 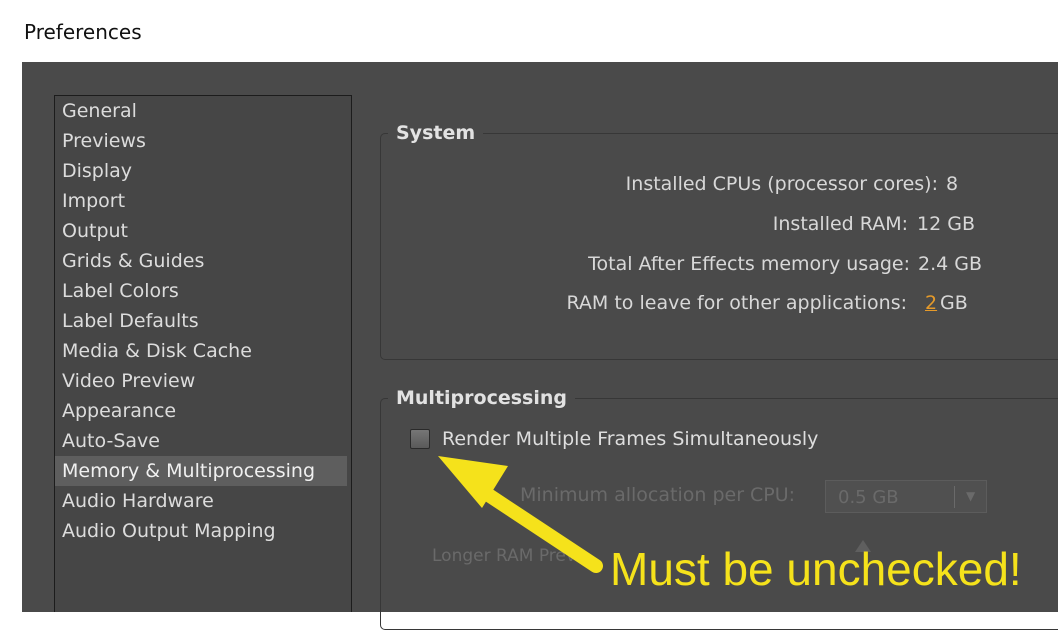 I want to click on annotation-arrow-icon, so click(x=520, y=514).